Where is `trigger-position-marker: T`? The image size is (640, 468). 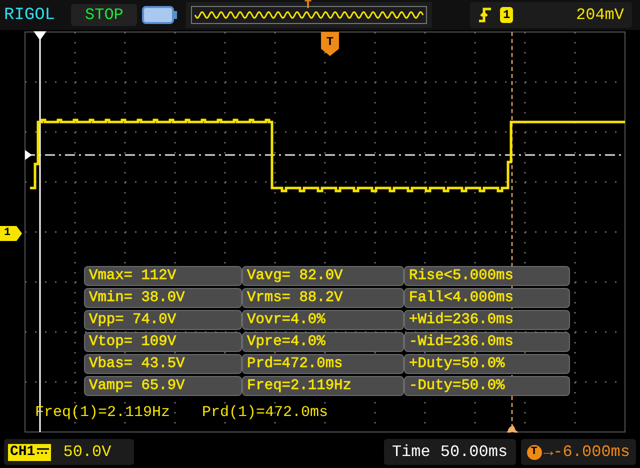 trigger-position-marker: T is located at coordinates (308, 5).